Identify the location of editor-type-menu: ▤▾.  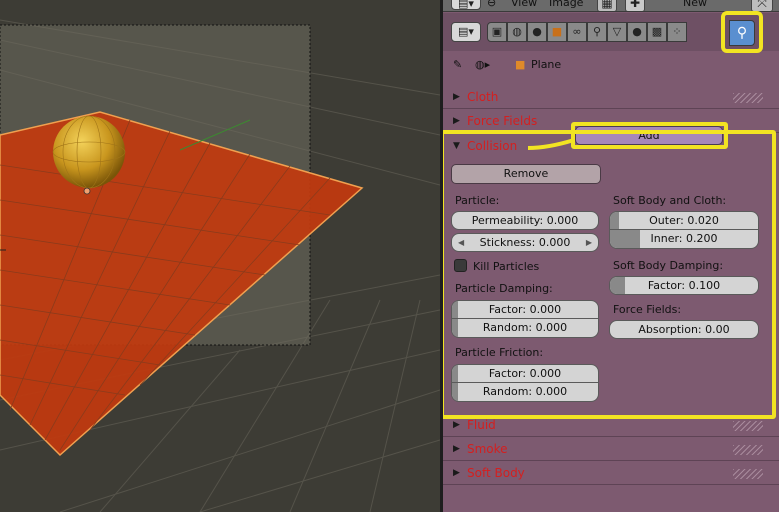
(466, 5).